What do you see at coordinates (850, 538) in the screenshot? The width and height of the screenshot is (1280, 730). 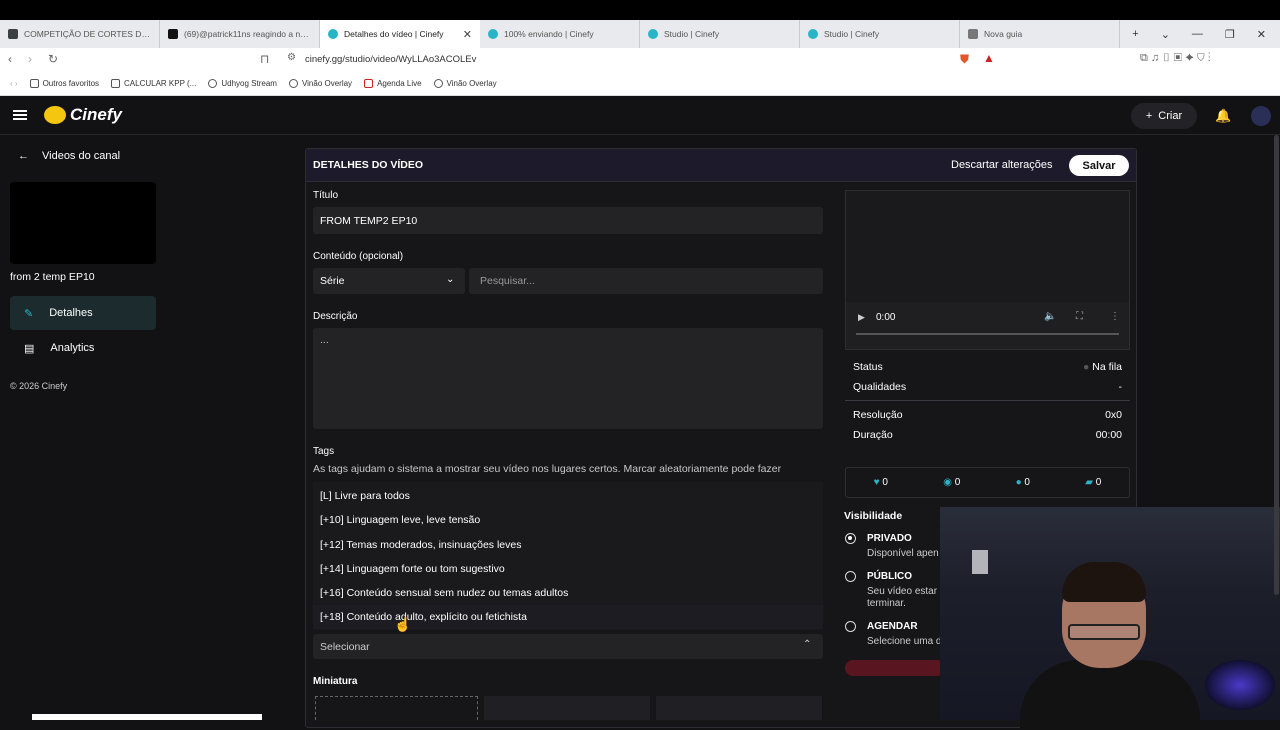 I see `visibility-radio-private` at bounding box center [850, 538].